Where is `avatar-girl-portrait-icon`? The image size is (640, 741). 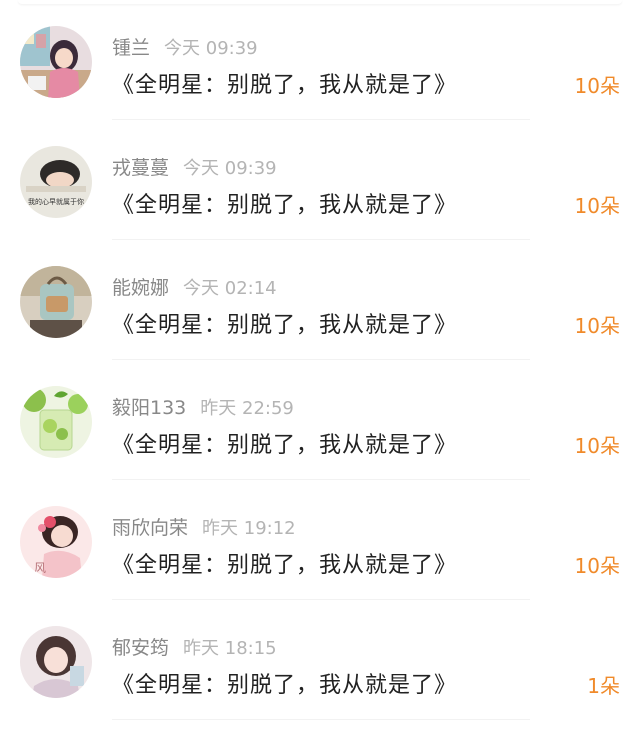 avatar-girl-portrait-icon is located at coordinates (56, 662).